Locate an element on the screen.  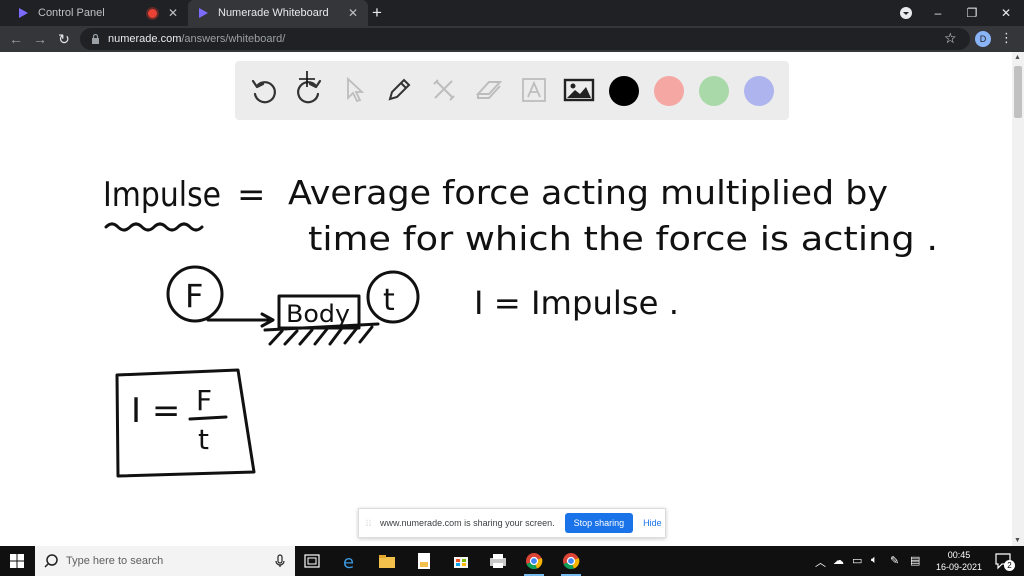
wavy-underline is located at coordinates (154, 227).